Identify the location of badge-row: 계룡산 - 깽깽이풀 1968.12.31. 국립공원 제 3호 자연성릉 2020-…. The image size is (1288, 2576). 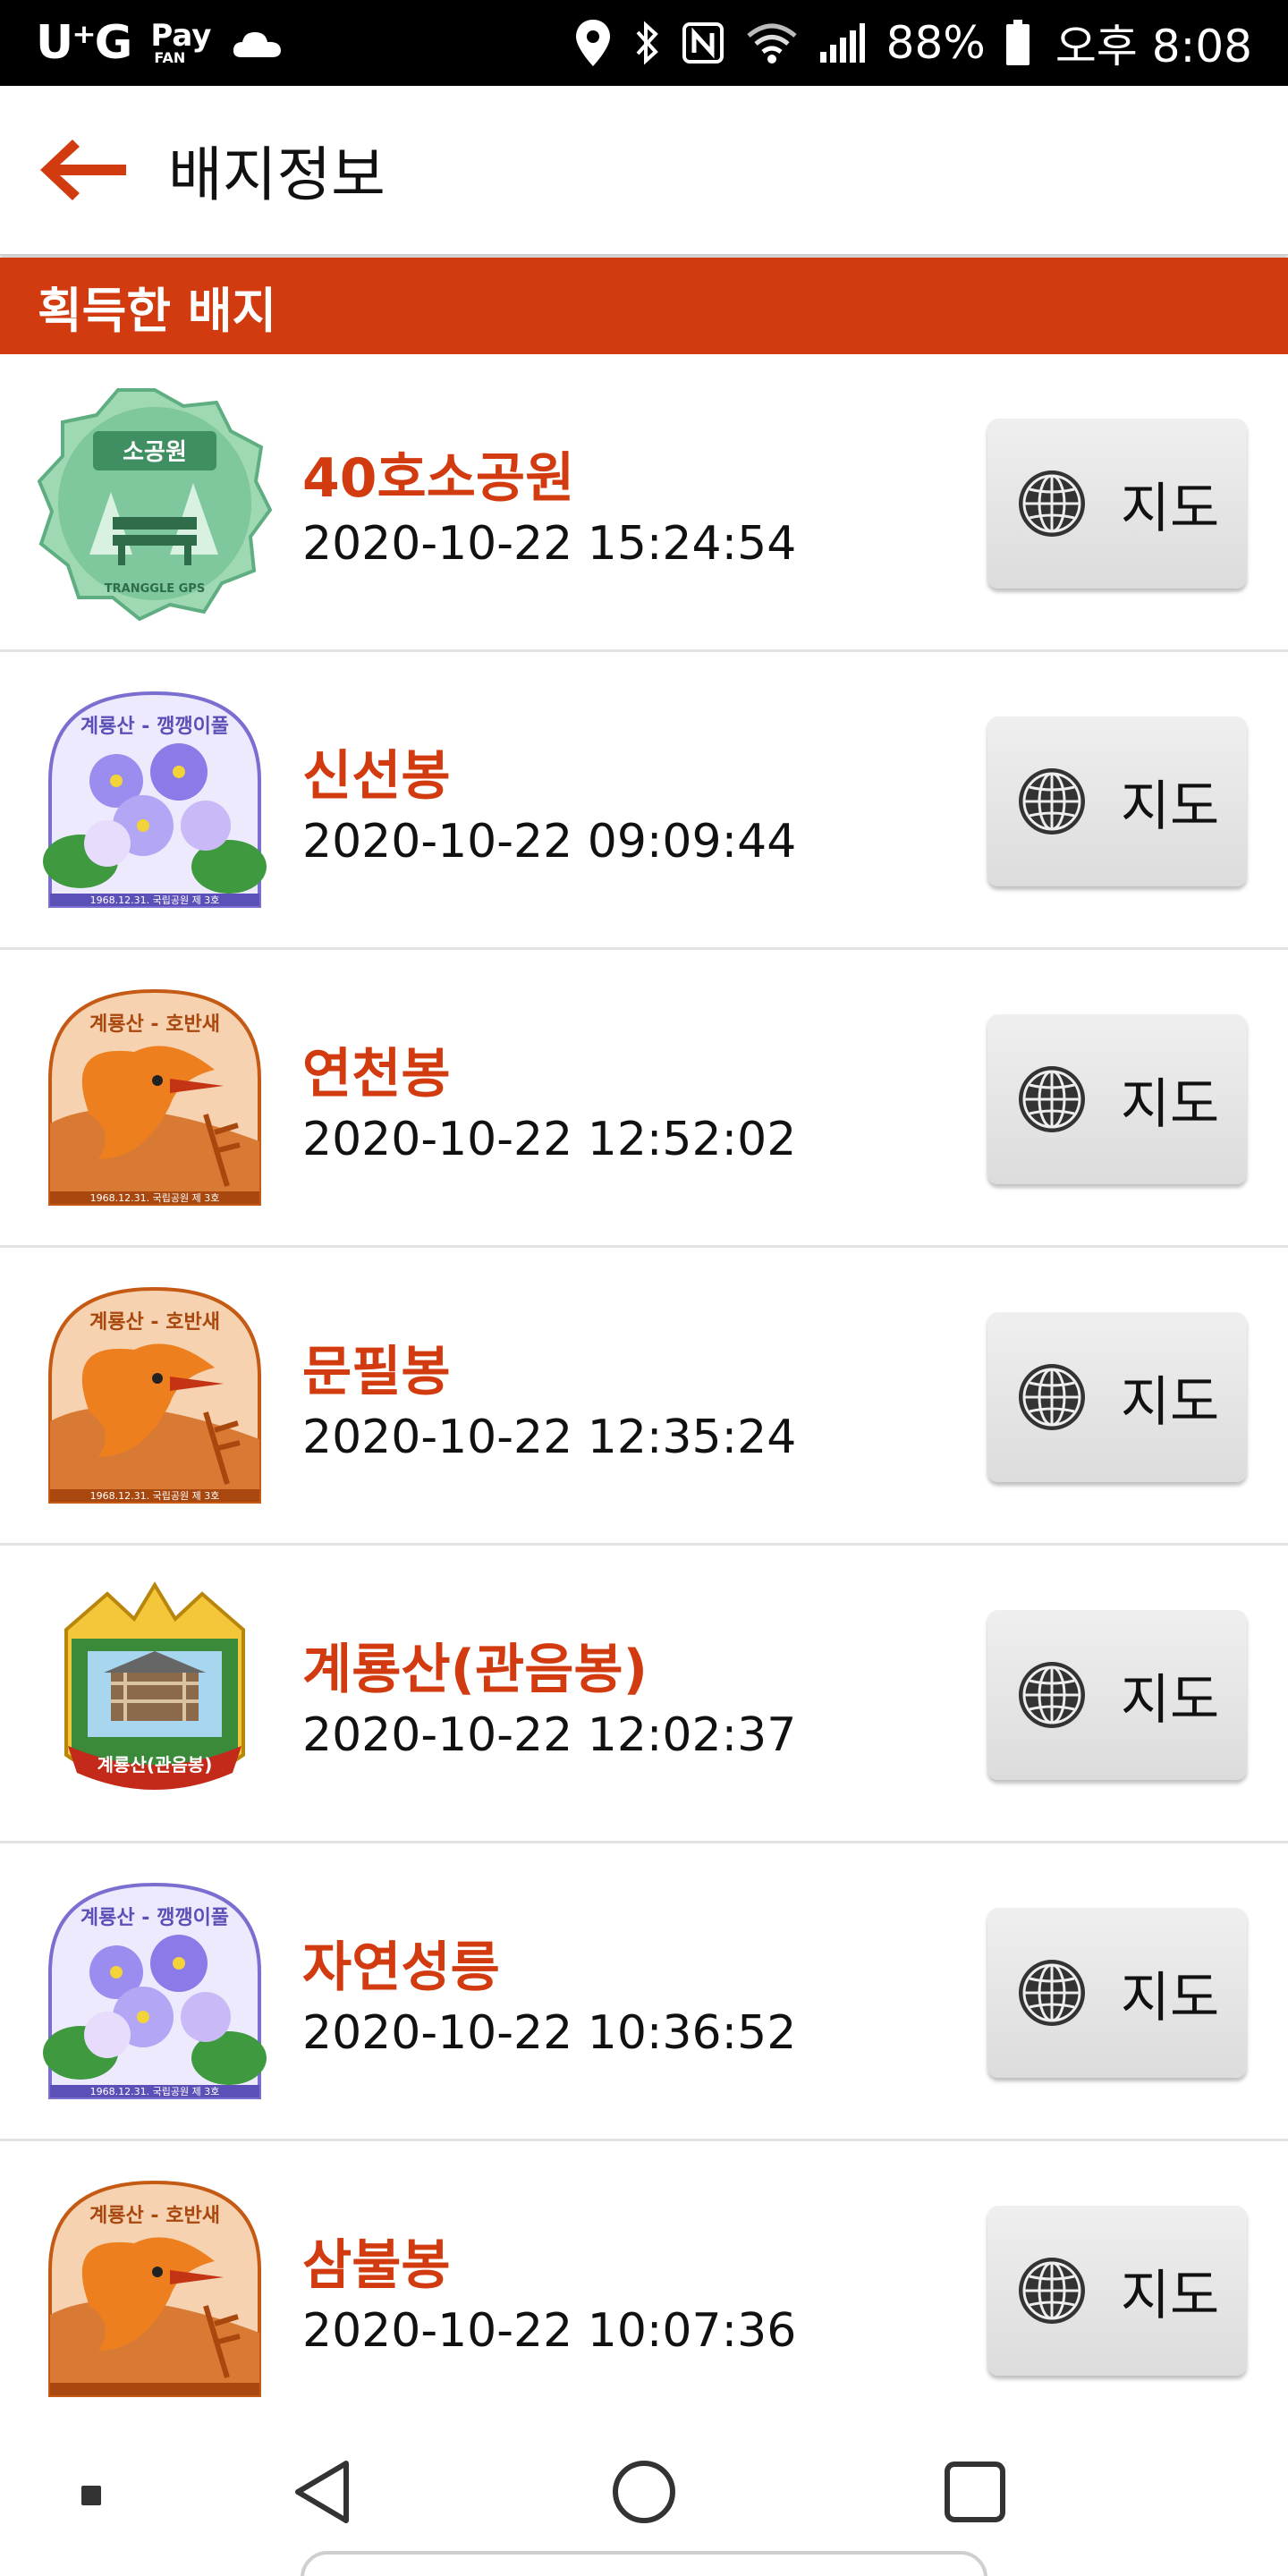
(644, 1992).